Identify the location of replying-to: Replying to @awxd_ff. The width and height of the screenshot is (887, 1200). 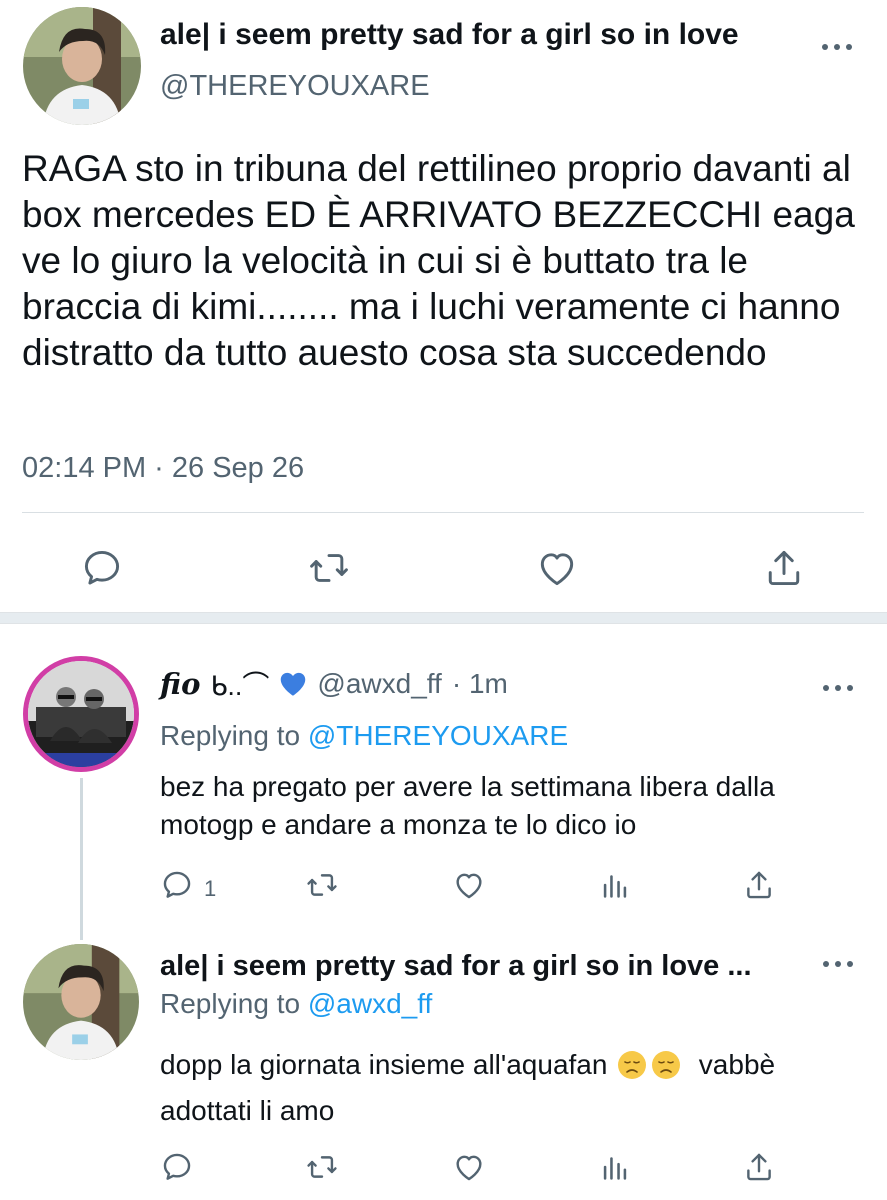
(296, 1004).